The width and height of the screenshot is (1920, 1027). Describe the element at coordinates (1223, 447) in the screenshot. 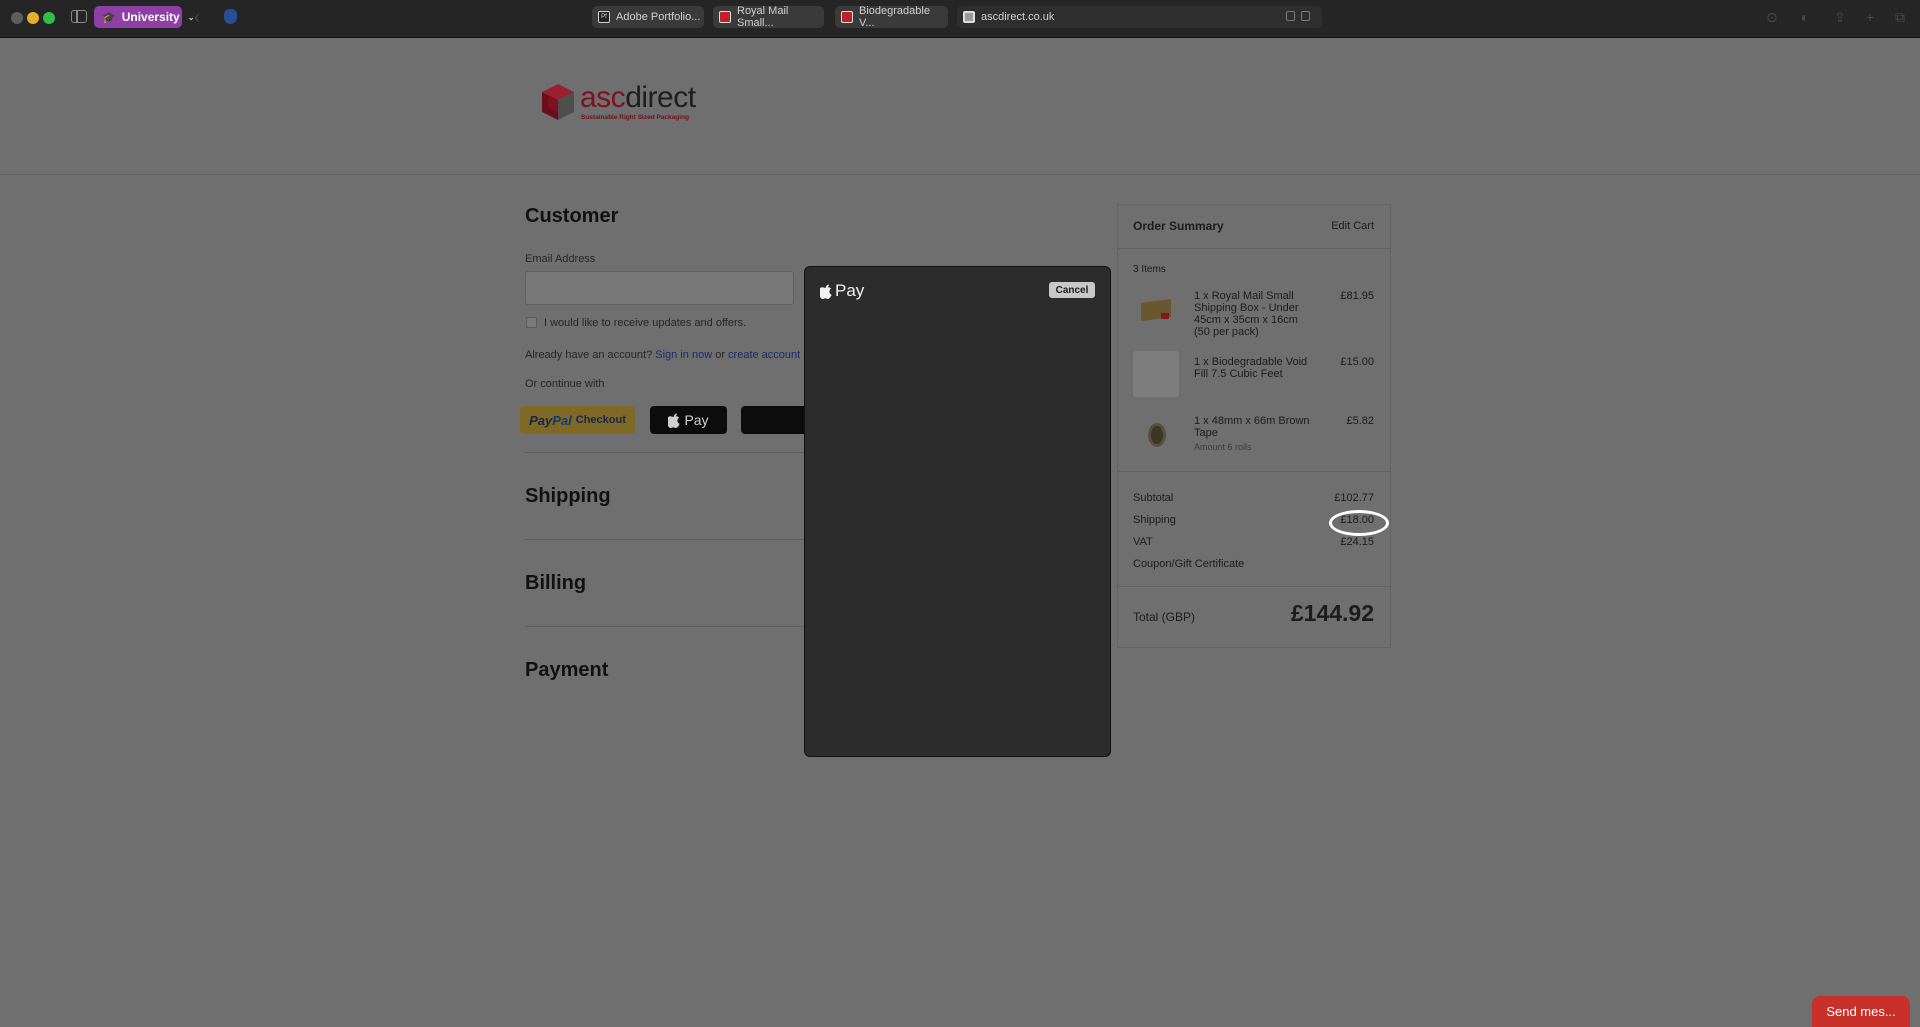

I see `item-option: Amount 6 rolls` at that location.